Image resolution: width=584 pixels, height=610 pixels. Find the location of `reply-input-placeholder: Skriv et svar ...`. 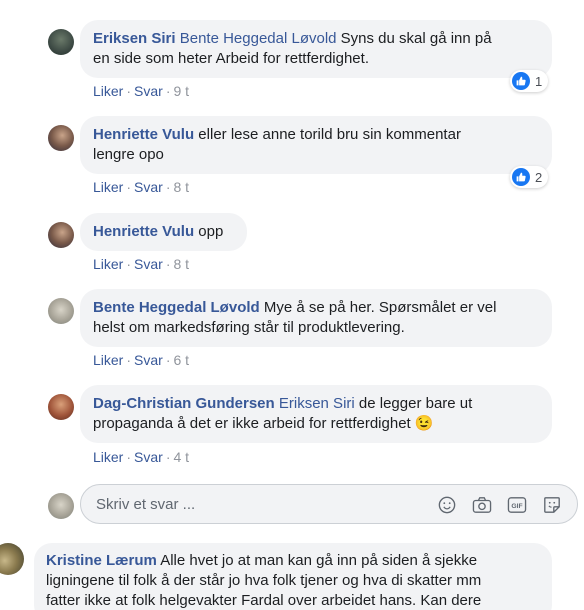

reply-input-placeholder: Skriv et svar ... is located at coordinates (146, 504).